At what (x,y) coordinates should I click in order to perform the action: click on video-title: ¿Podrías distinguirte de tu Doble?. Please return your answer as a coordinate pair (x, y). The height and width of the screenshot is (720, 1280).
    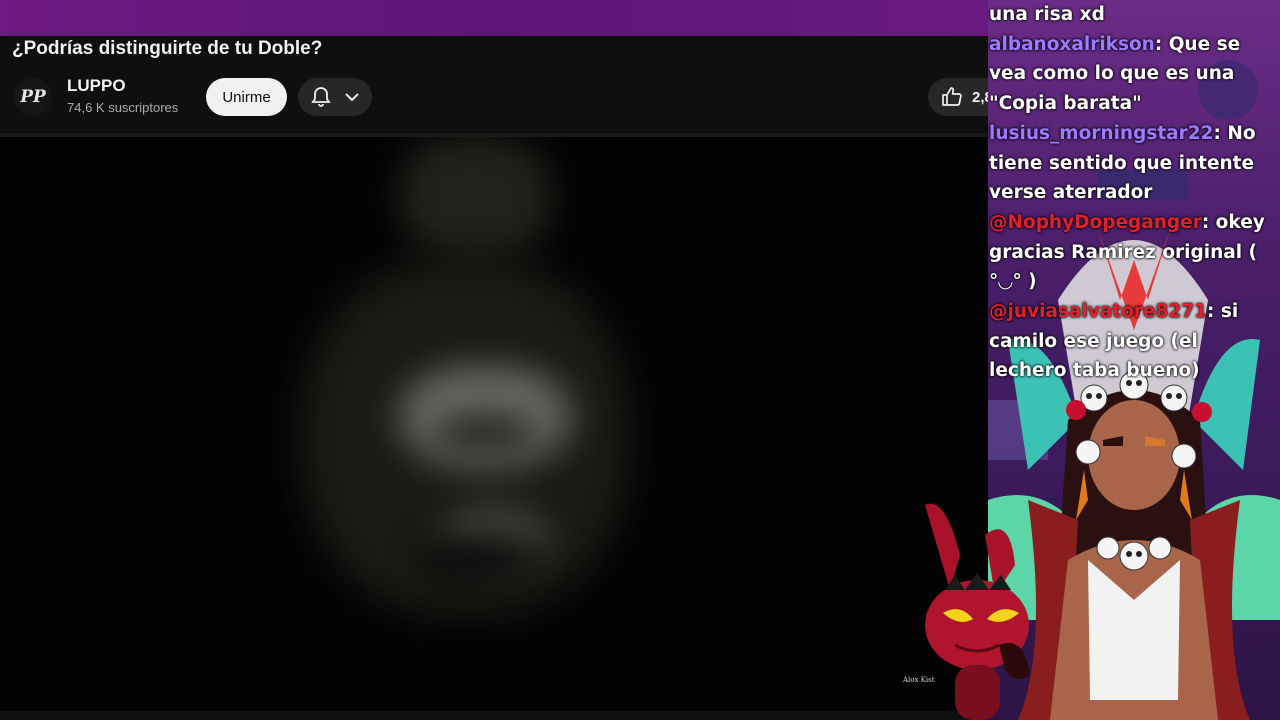
    Looking at the image, I should click on (167, 48).